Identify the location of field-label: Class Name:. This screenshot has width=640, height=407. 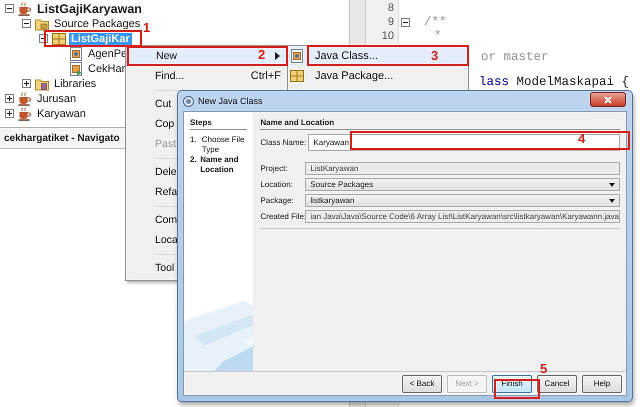
(284, 142).